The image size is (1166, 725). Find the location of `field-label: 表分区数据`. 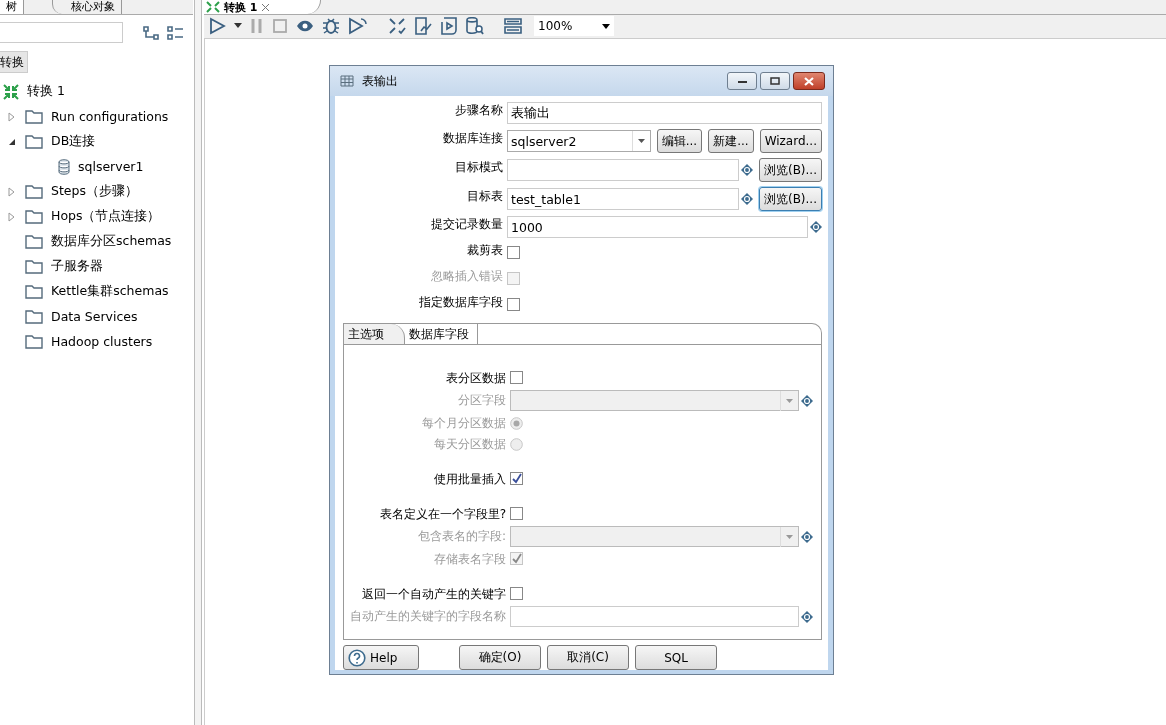

field-label: 表分区数据 is located at coordinates (475, 378).